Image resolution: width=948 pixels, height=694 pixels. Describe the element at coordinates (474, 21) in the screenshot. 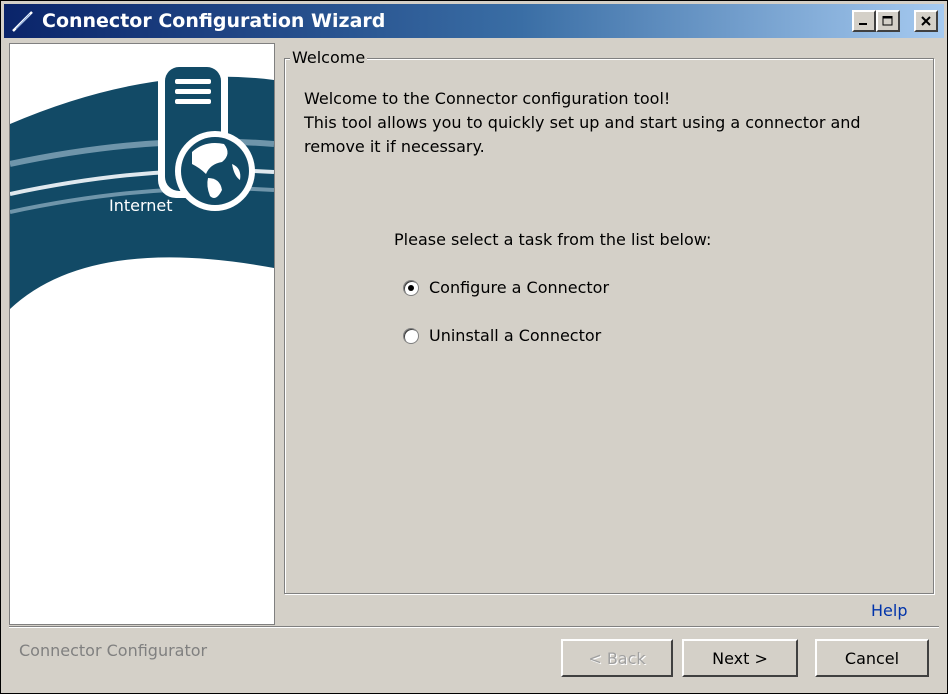

I see `title-bar: Connector Configuration Wizard` at that location.